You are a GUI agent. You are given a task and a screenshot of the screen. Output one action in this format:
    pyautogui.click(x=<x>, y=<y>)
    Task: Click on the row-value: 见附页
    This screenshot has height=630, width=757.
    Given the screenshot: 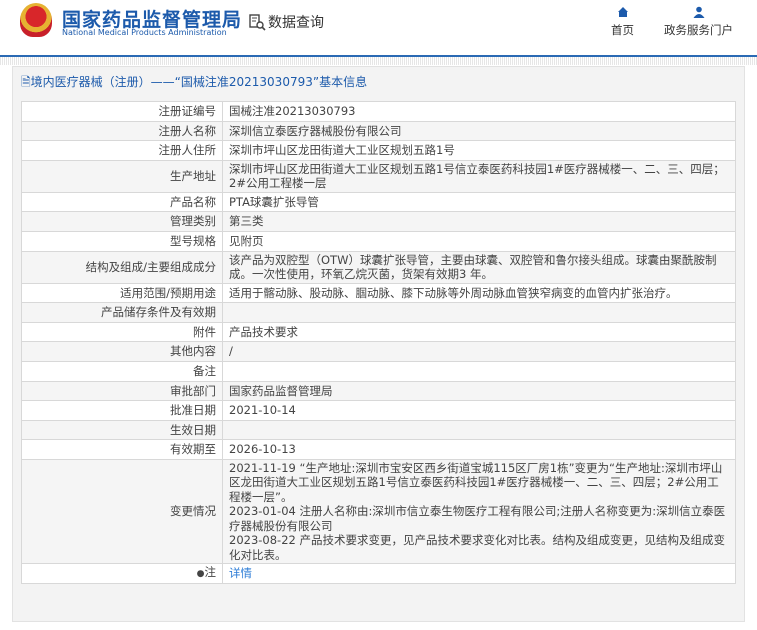 What is the action you would take?
    pyautogui.click(x=479, y=241)
    